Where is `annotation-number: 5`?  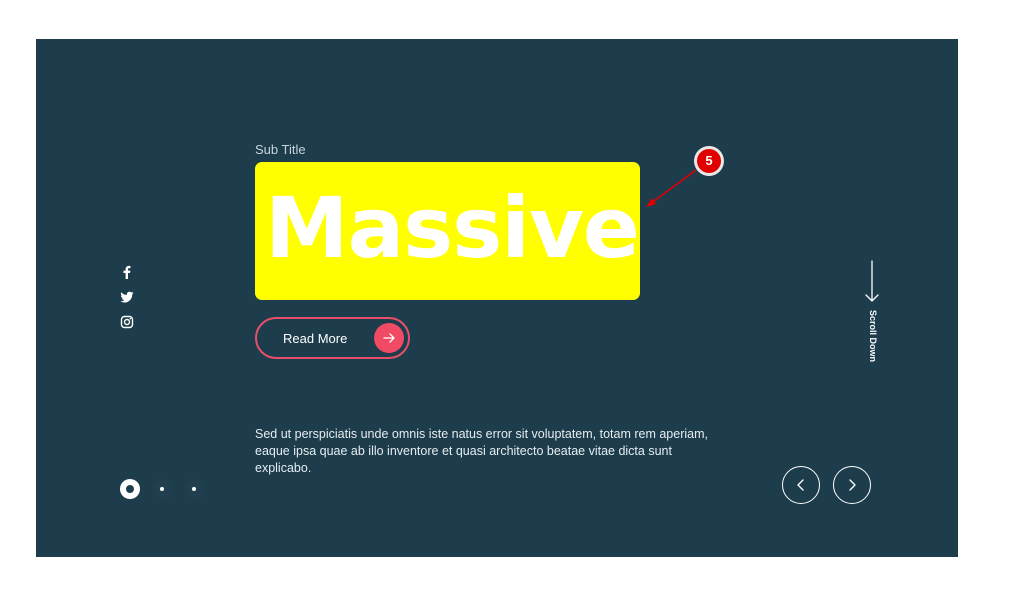
annotation-number: 5 is located at coordinates (709, 161).